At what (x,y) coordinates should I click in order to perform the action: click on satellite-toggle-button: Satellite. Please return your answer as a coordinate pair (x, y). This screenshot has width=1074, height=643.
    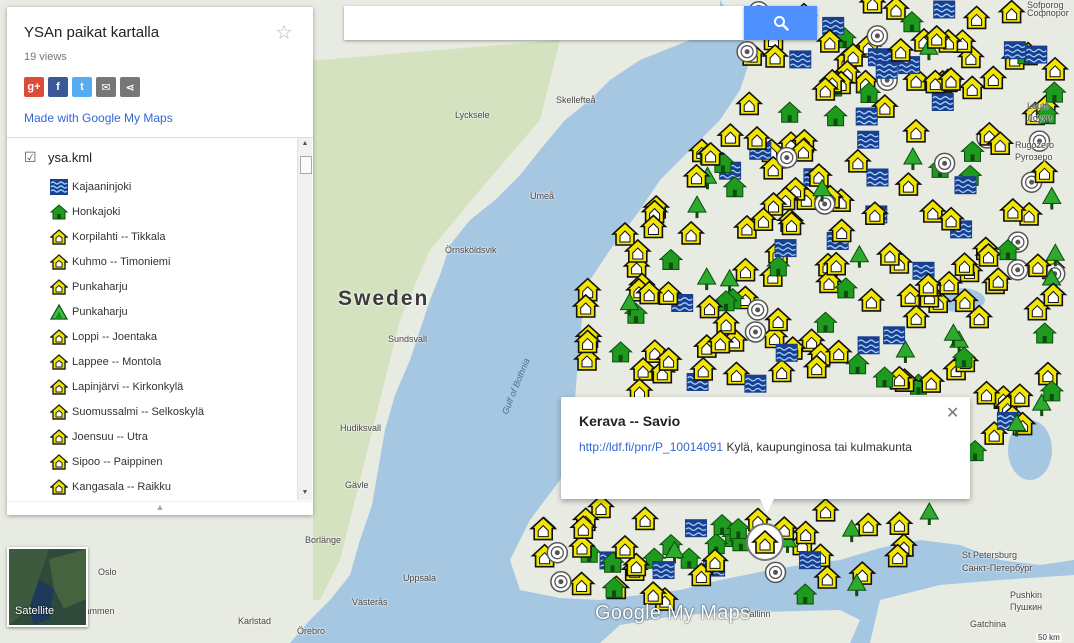
    Looking at the image, I should click on (47, 587).